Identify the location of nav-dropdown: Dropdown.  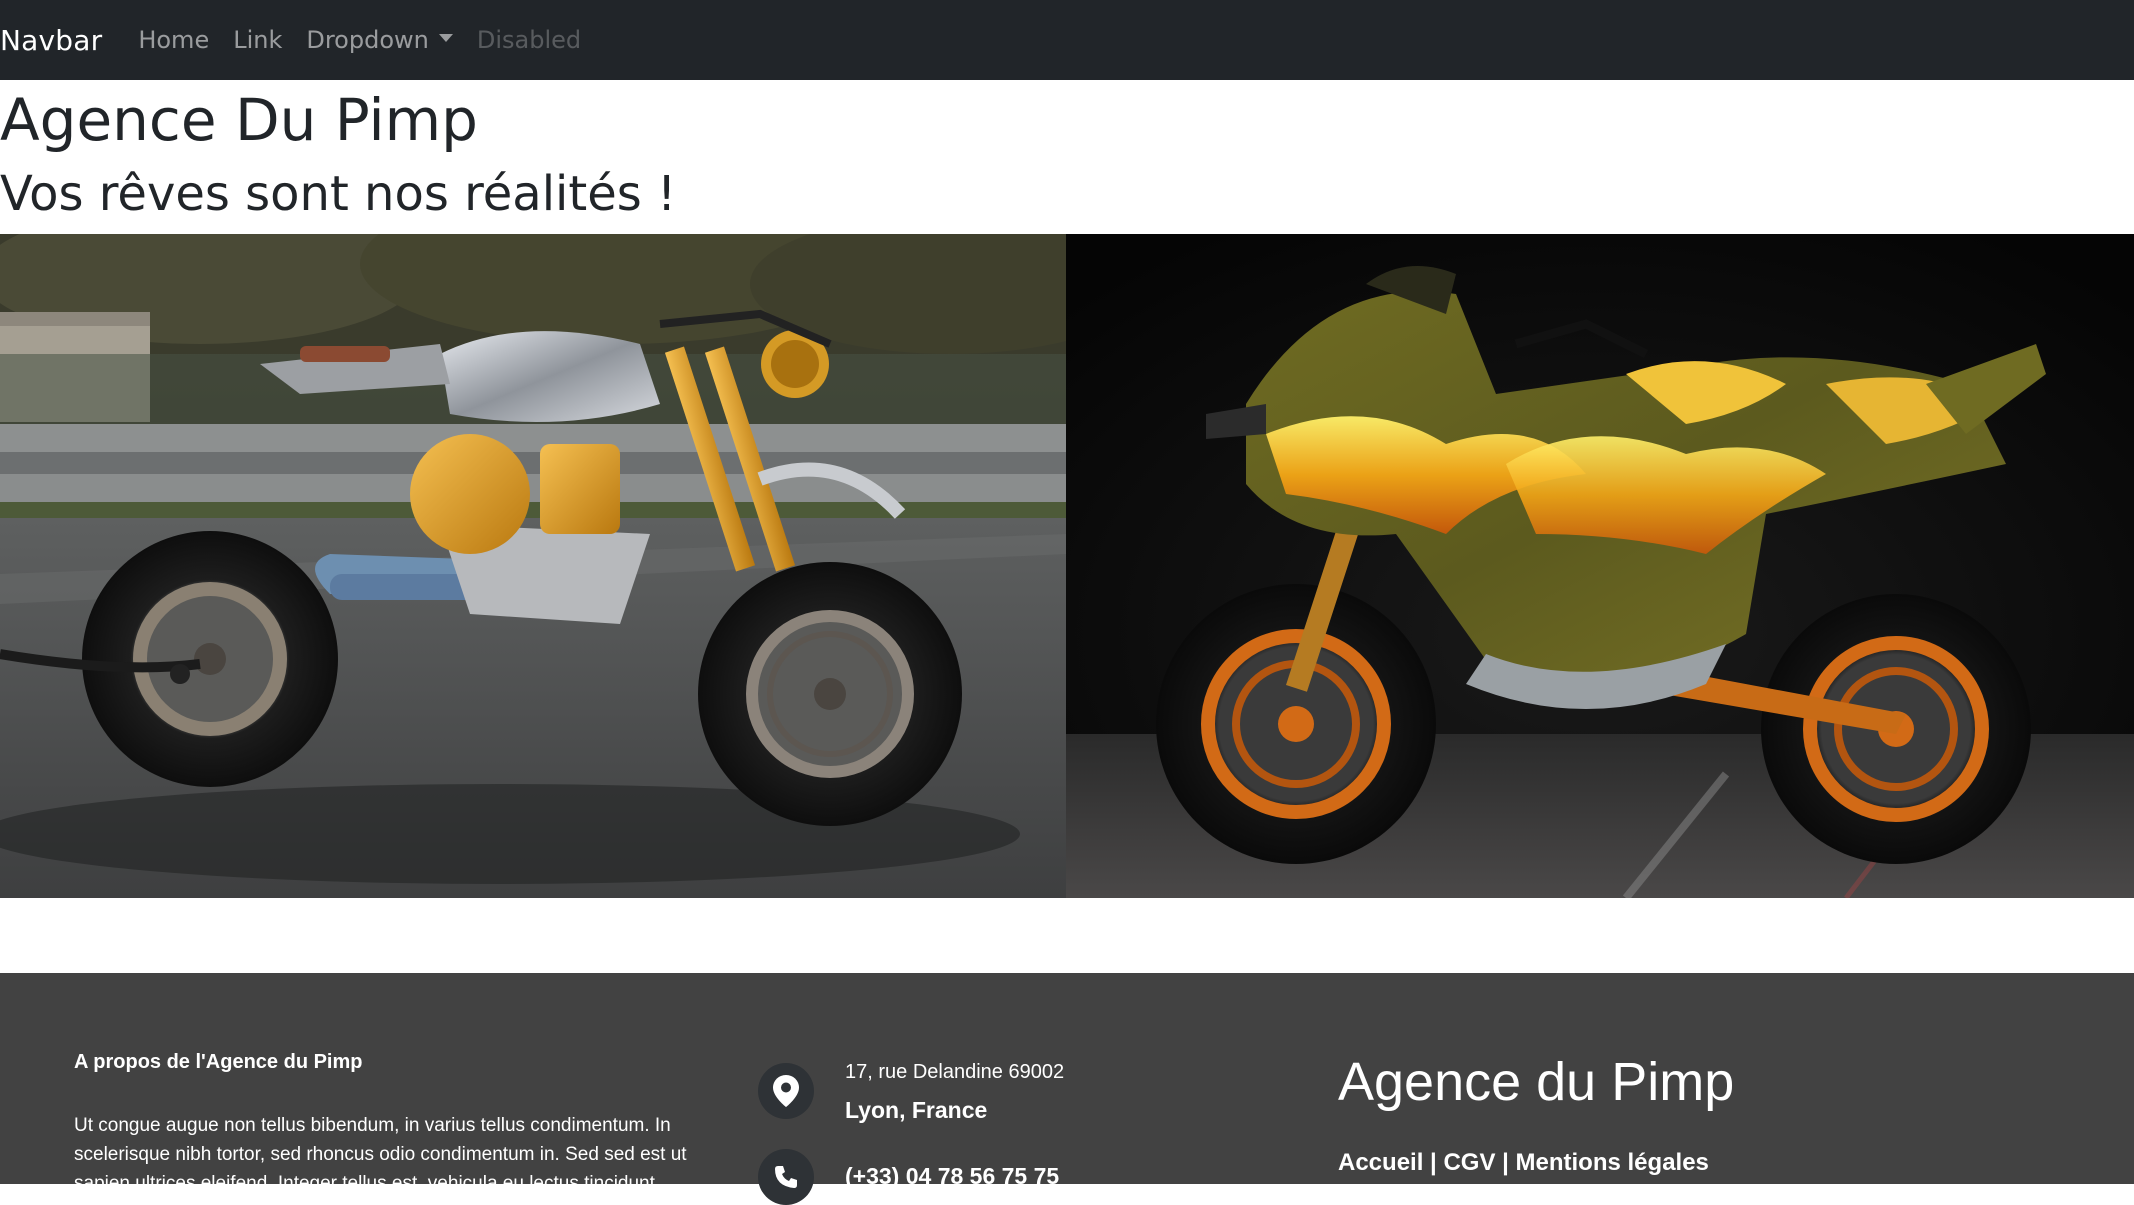
(379, 40).